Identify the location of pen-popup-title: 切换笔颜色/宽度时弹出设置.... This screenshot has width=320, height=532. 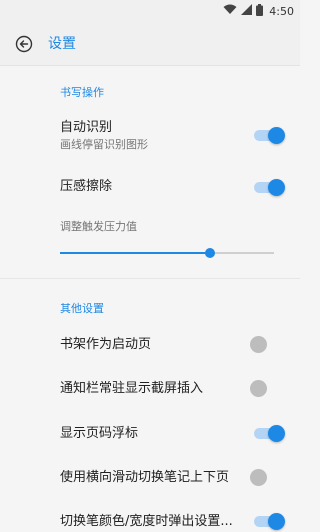
(146, 521).